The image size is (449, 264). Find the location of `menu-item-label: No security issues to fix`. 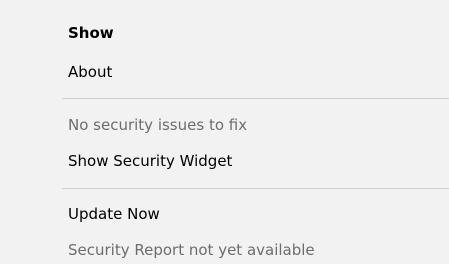

menu-item-label: No security issues to fix is located at coordinates (158, 125).